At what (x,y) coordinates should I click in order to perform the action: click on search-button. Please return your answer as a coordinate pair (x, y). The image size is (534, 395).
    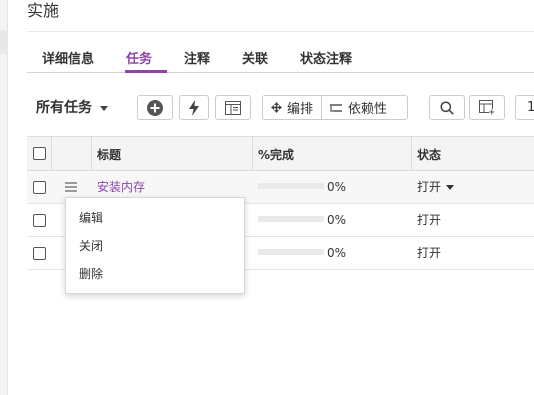
    Looking at the image, I should click on (447, 107).